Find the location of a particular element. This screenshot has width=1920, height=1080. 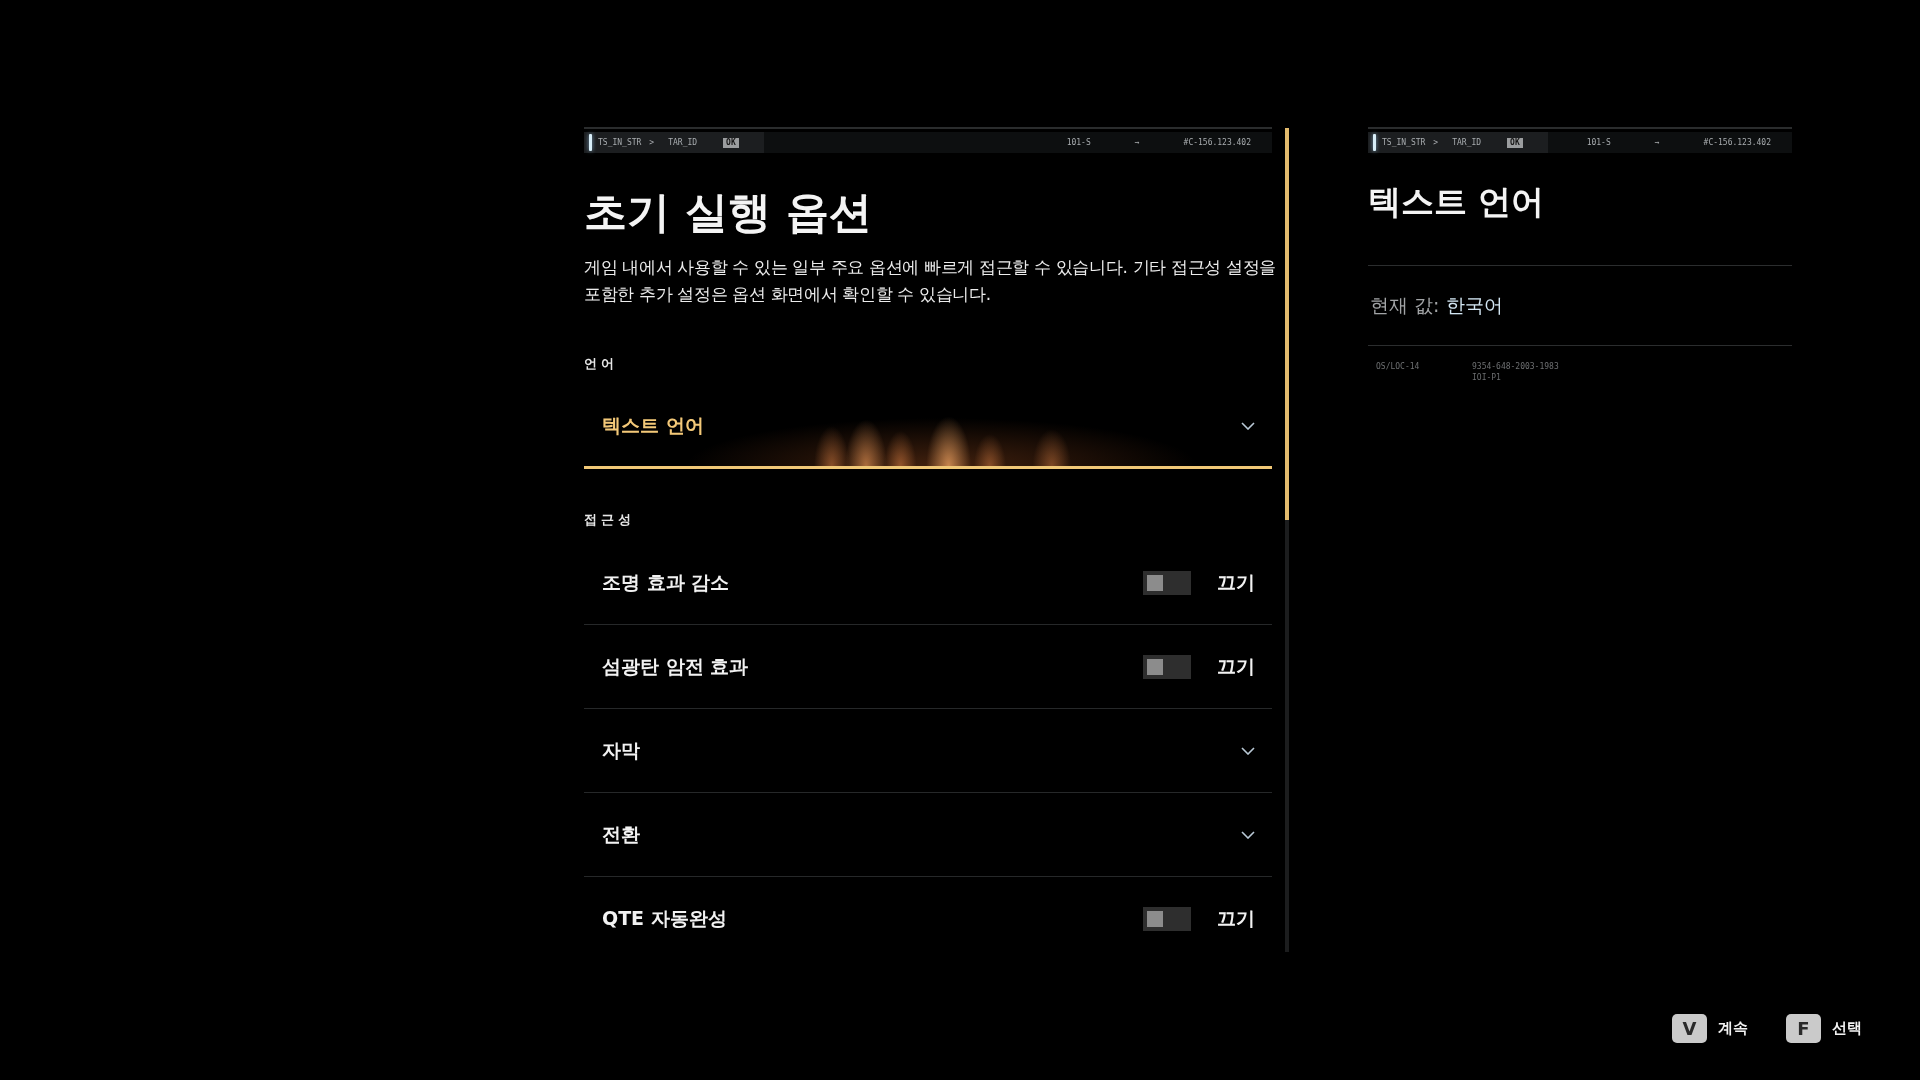

section-label: 언어 is located at coordinates (601, 364).